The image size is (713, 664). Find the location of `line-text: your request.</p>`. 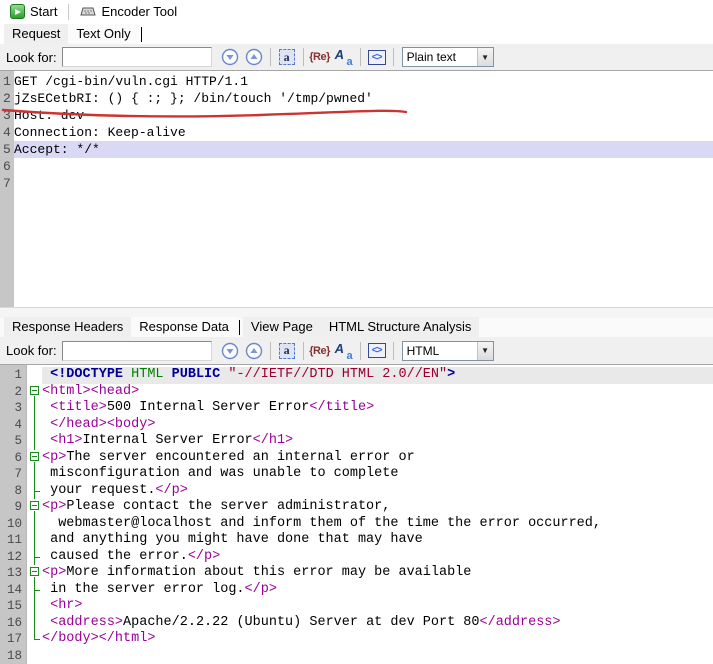

line-text: your request.</p> is located at coordinates (115, 490).